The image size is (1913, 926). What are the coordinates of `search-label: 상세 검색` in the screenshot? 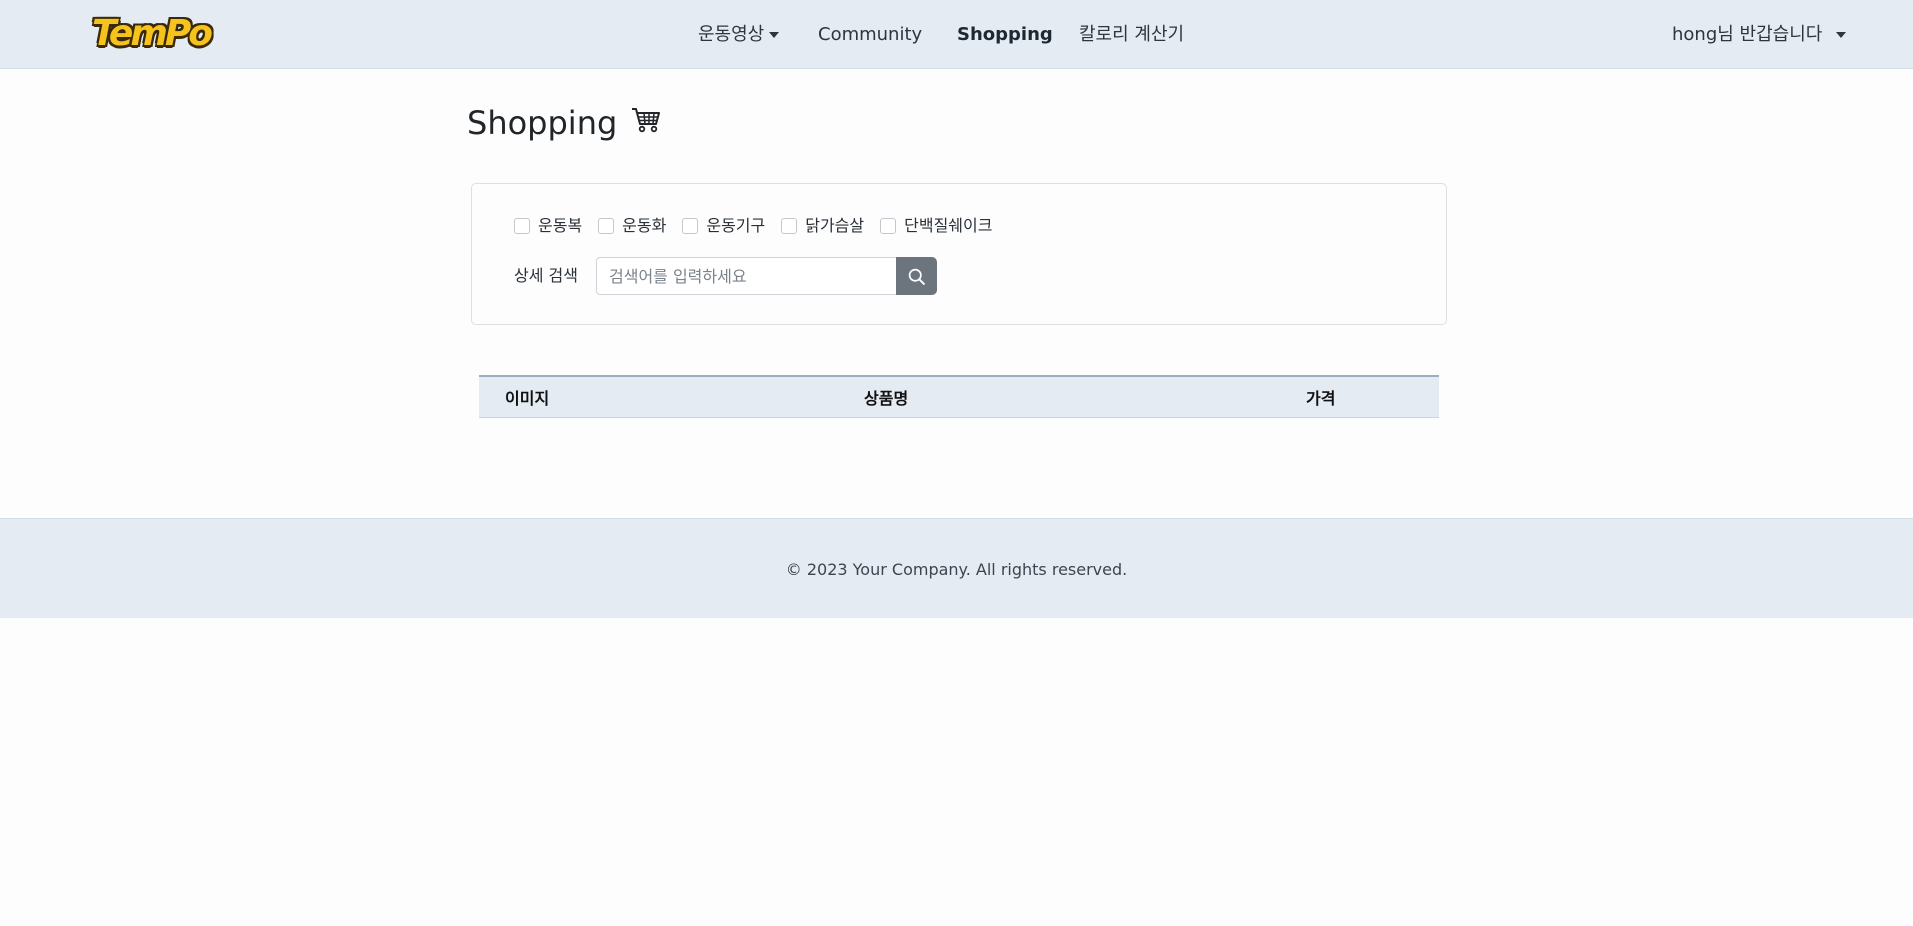 It's located at (546, 275).